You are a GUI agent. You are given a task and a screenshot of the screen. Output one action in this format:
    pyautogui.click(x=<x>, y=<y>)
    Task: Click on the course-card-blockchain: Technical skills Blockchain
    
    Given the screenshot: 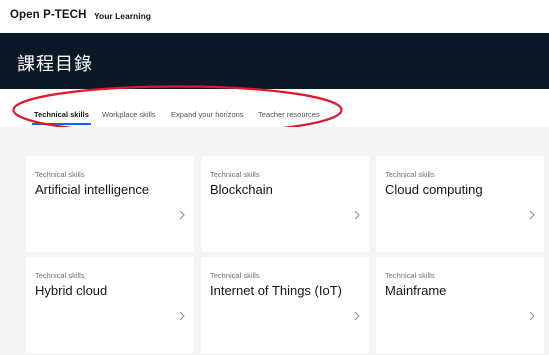 What is the action you would take?
    pyautogui.click(x=285, y=204)
    